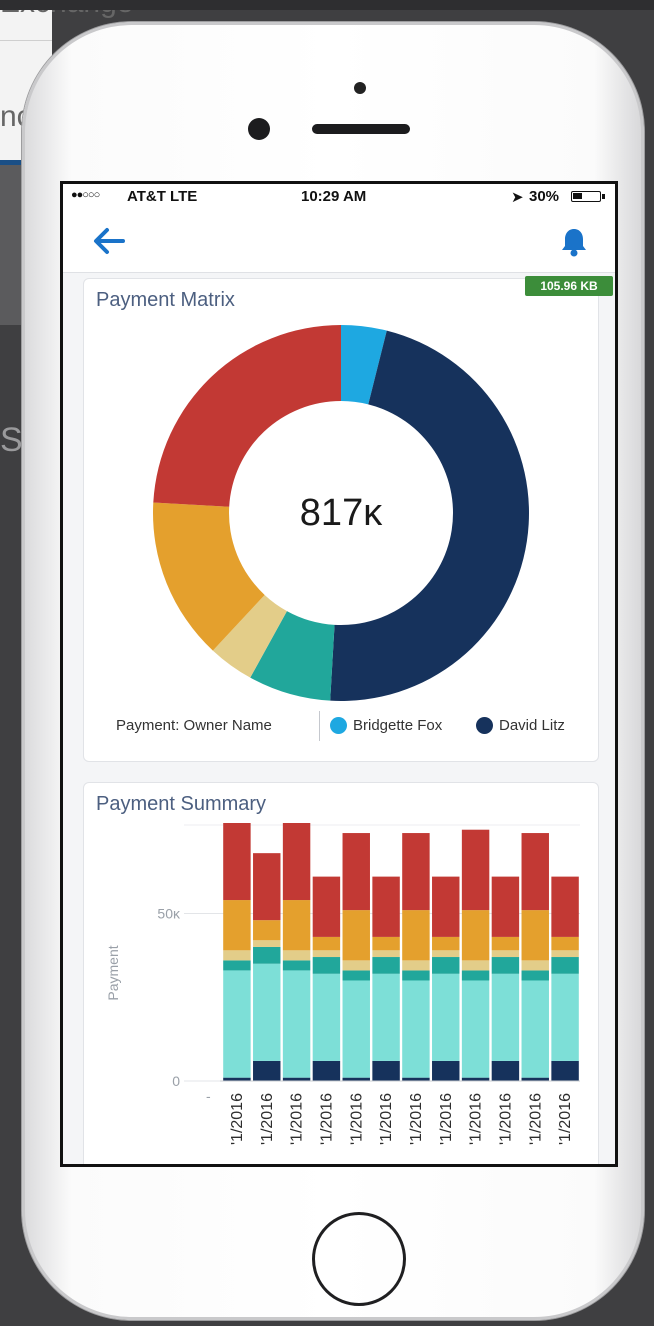  Describe the element at coordinates (208, 1096) in the screenshot. I see `x-axis-tick-mark: -` at that location.